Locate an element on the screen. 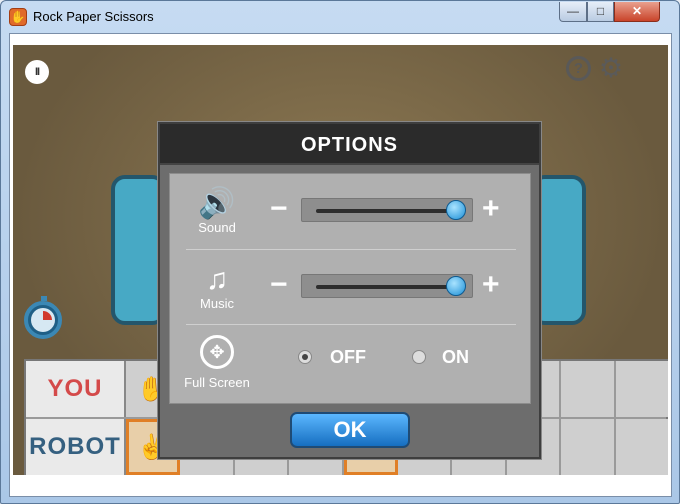 Image resolution: width=680 pixels, height=504 pixels. fullscreen-icon: ✥ is located at coordinates (217, 352).